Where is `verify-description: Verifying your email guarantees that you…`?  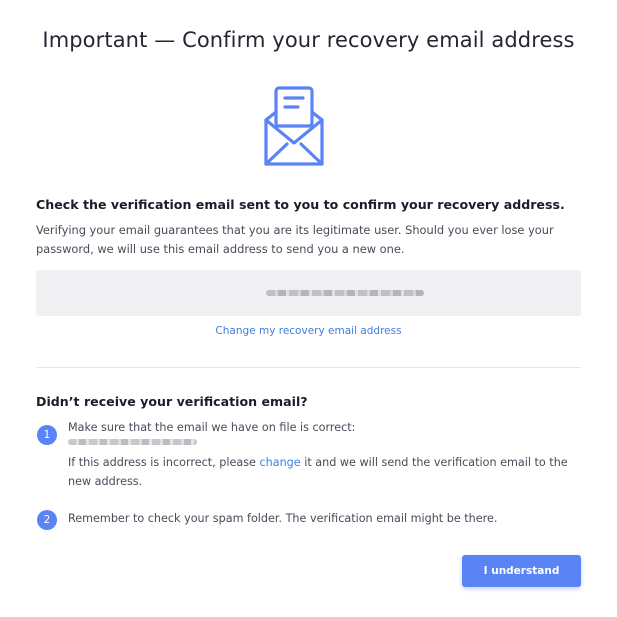 verify-description: Verifying your email guarantees that you… is located at coordinates (295, 239).